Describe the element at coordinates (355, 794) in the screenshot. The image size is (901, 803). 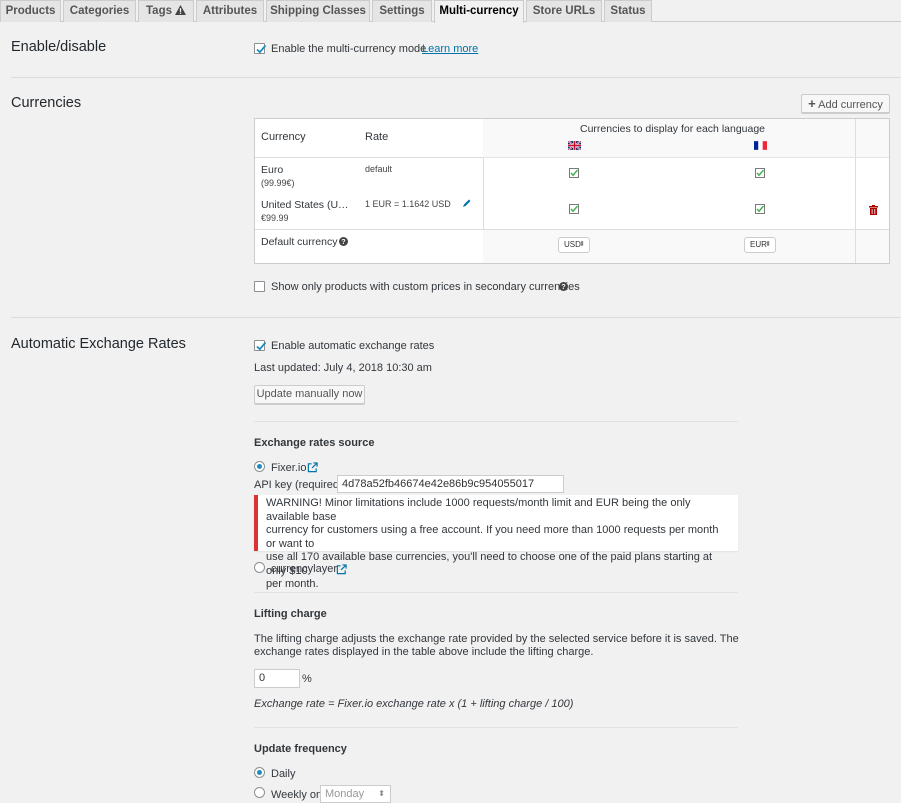
I see `weekday-select: Monday ⬍` at that location.